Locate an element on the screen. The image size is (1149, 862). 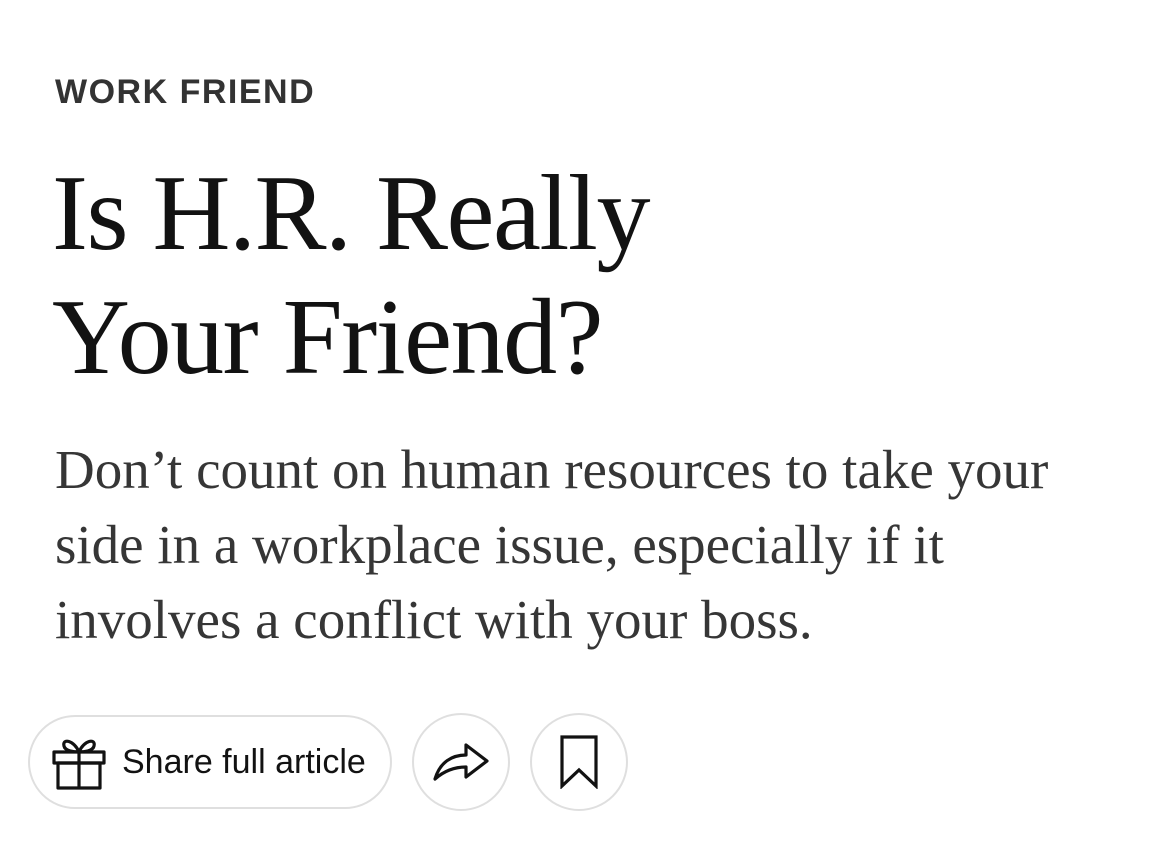
save-bookmark-button is located at coordinates (579, 762).